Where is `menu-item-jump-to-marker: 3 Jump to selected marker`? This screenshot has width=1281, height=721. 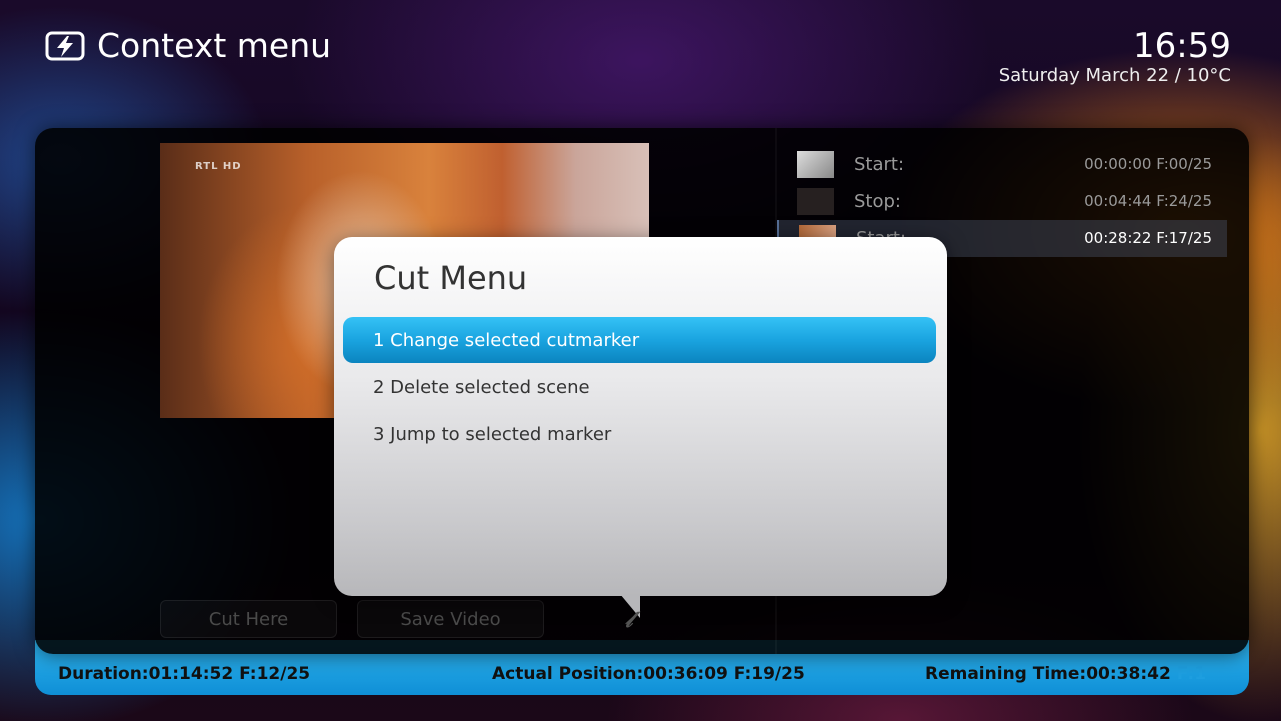 menu-item-jump-to-marker: 3 Jump to selected marker is located at coordinates (639, 434).